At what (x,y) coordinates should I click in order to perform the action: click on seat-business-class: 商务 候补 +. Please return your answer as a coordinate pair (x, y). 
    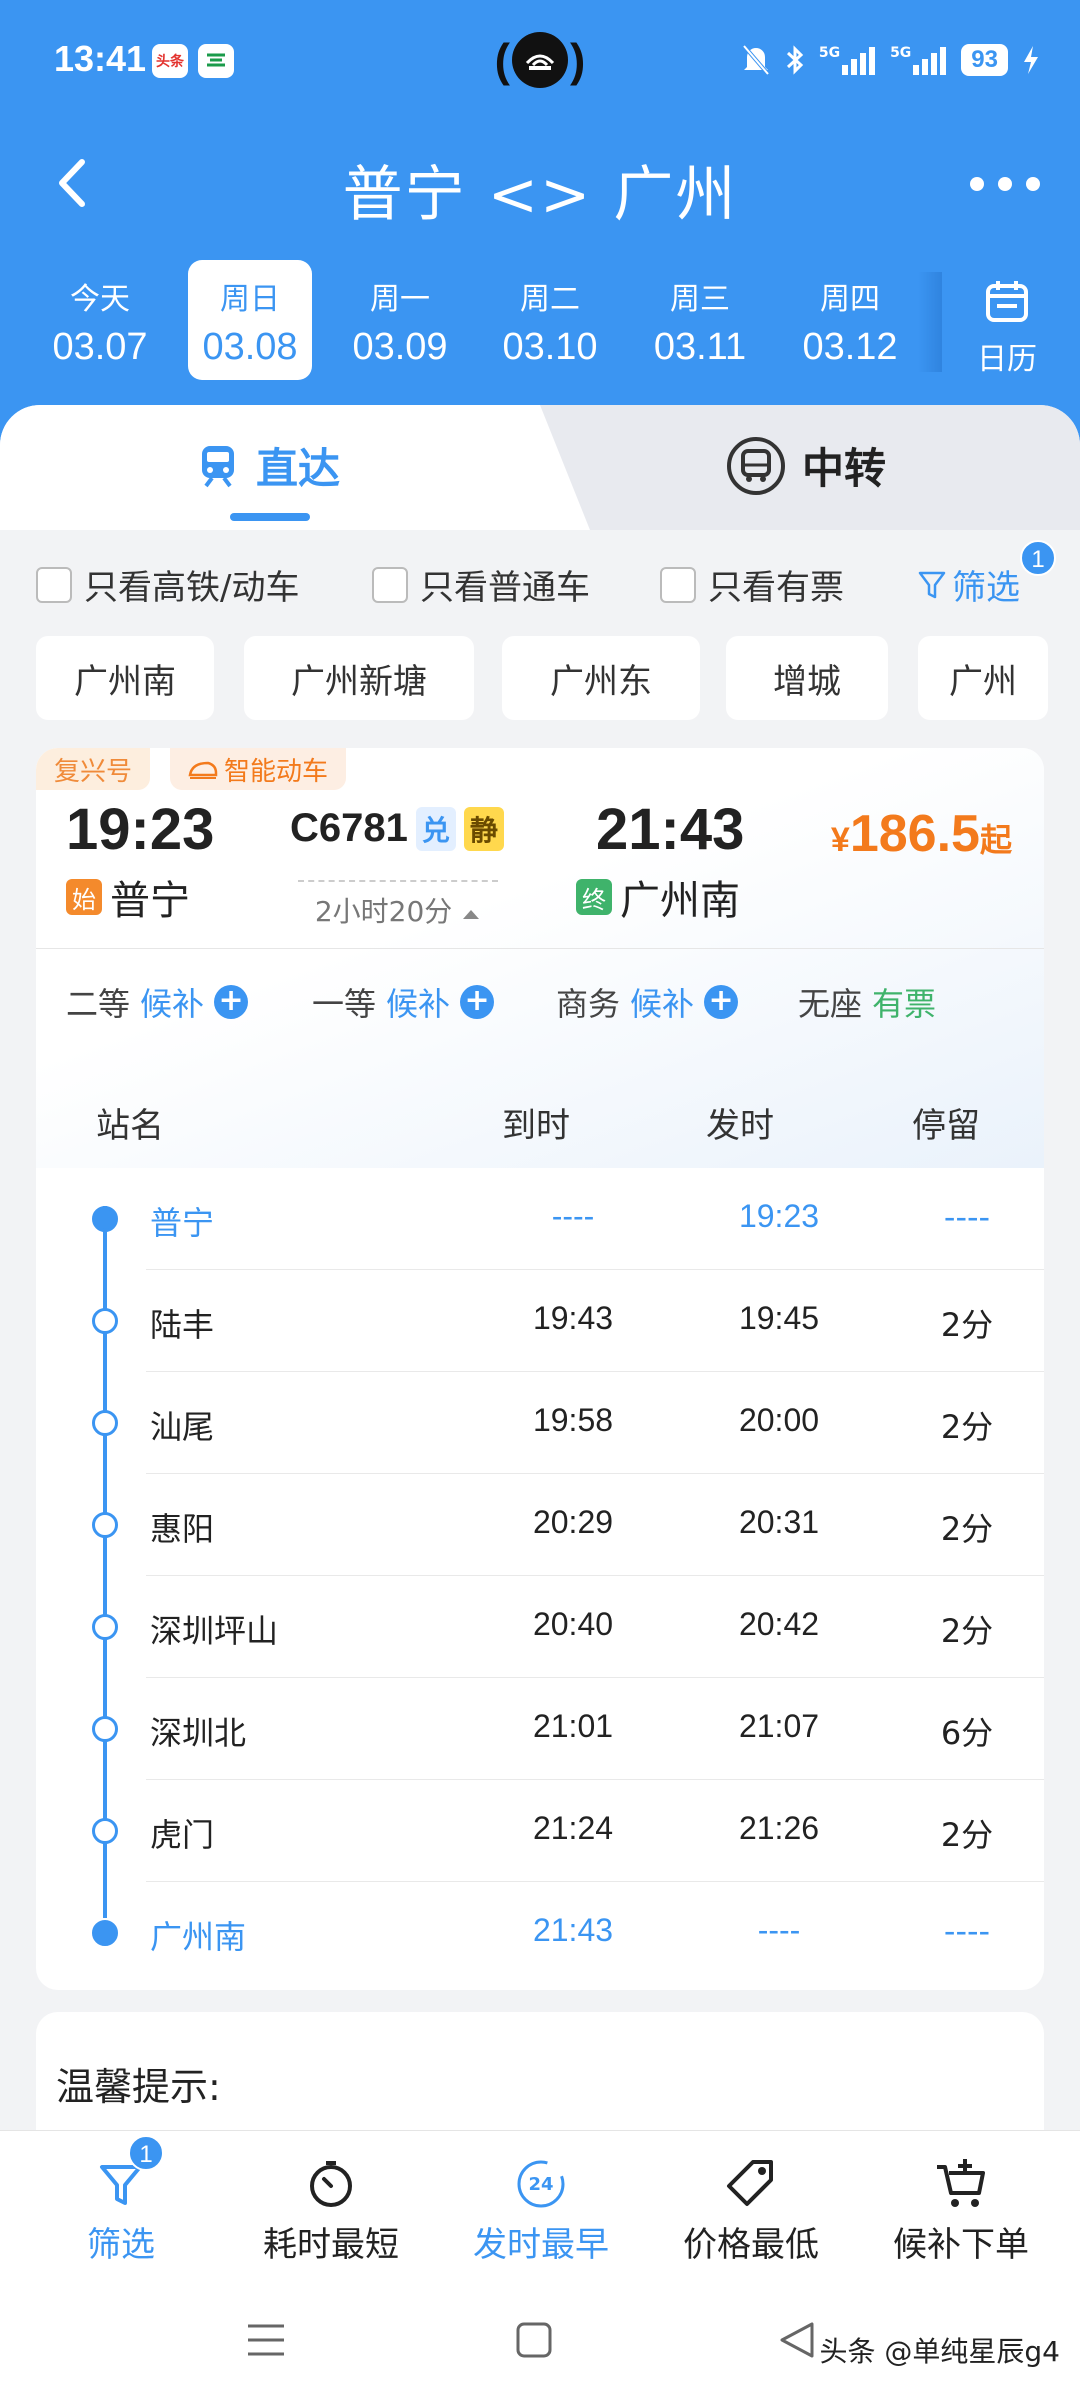
    Looking at the image, I should click on (647, 1002).